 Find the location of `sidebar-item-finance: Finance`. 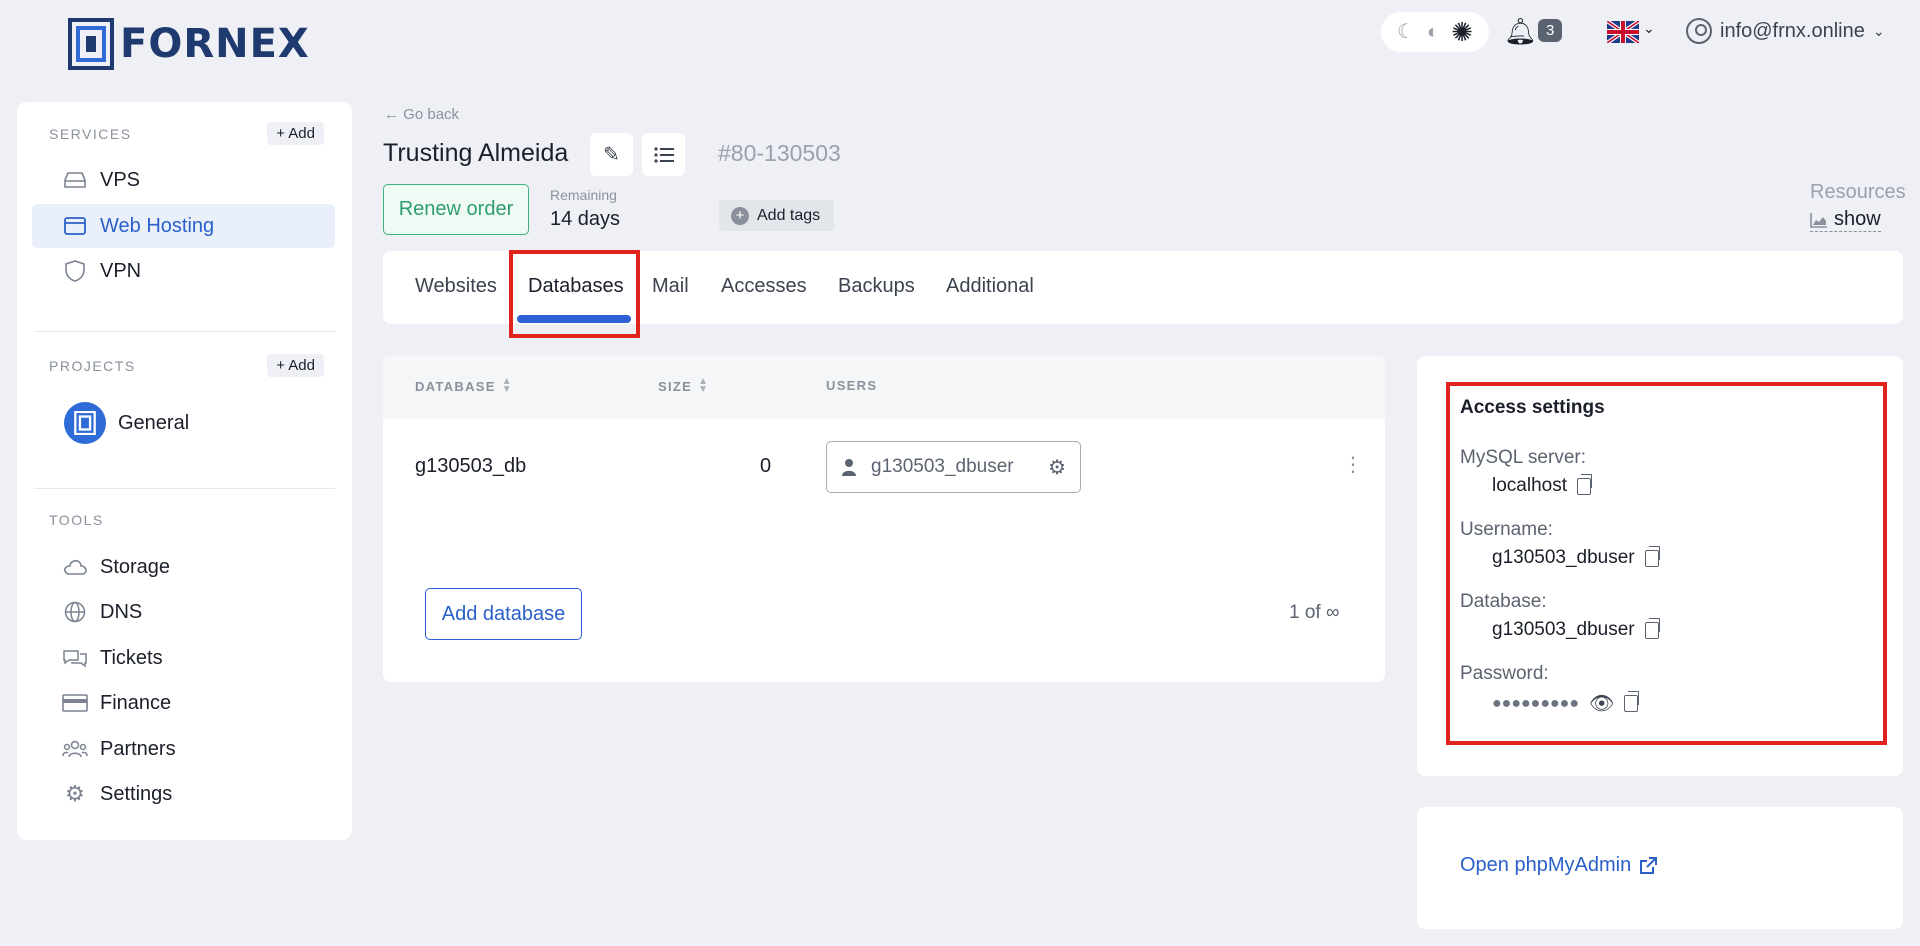

sidebar-item-finance: Finance is located at coordinates (183, 703).